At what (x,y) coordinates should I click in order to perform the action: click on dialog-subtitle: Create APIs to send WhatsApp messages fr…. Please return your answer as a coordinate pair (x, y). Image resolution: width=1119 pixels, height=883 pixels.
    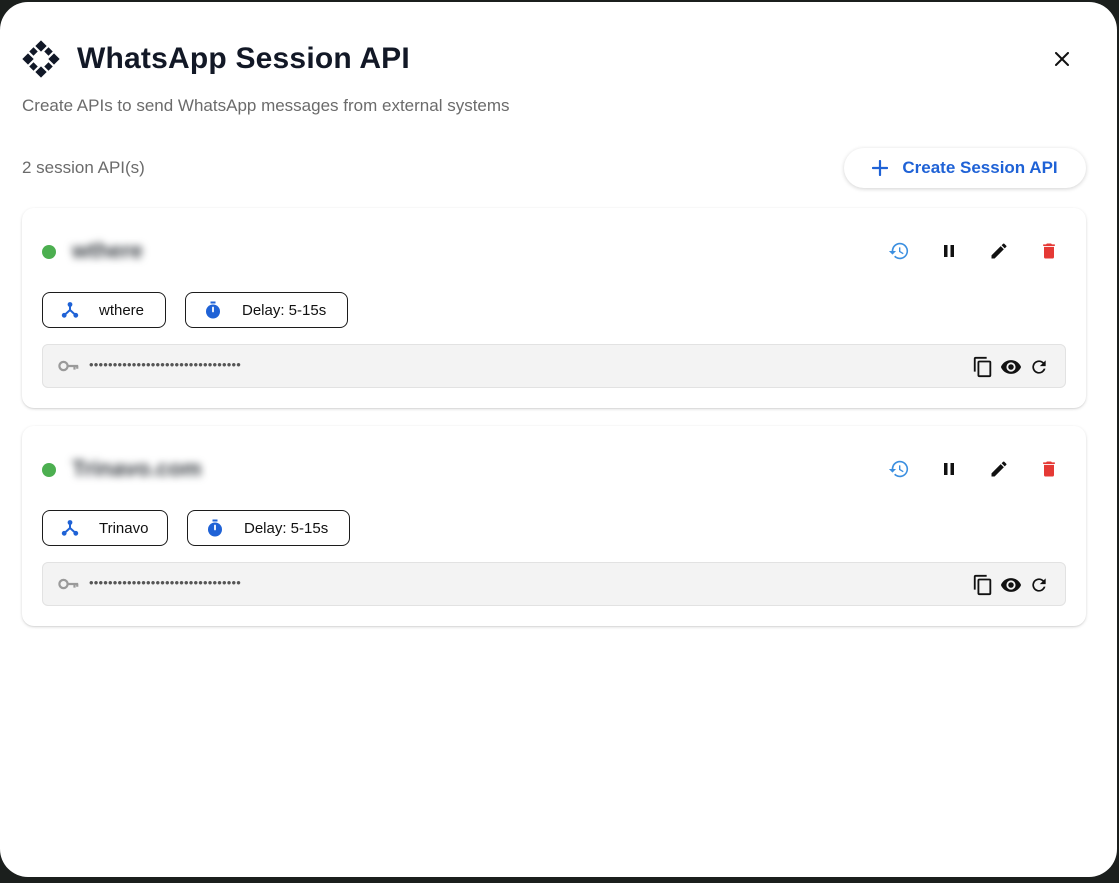
    Looking at the image, I should click on (266, 105).